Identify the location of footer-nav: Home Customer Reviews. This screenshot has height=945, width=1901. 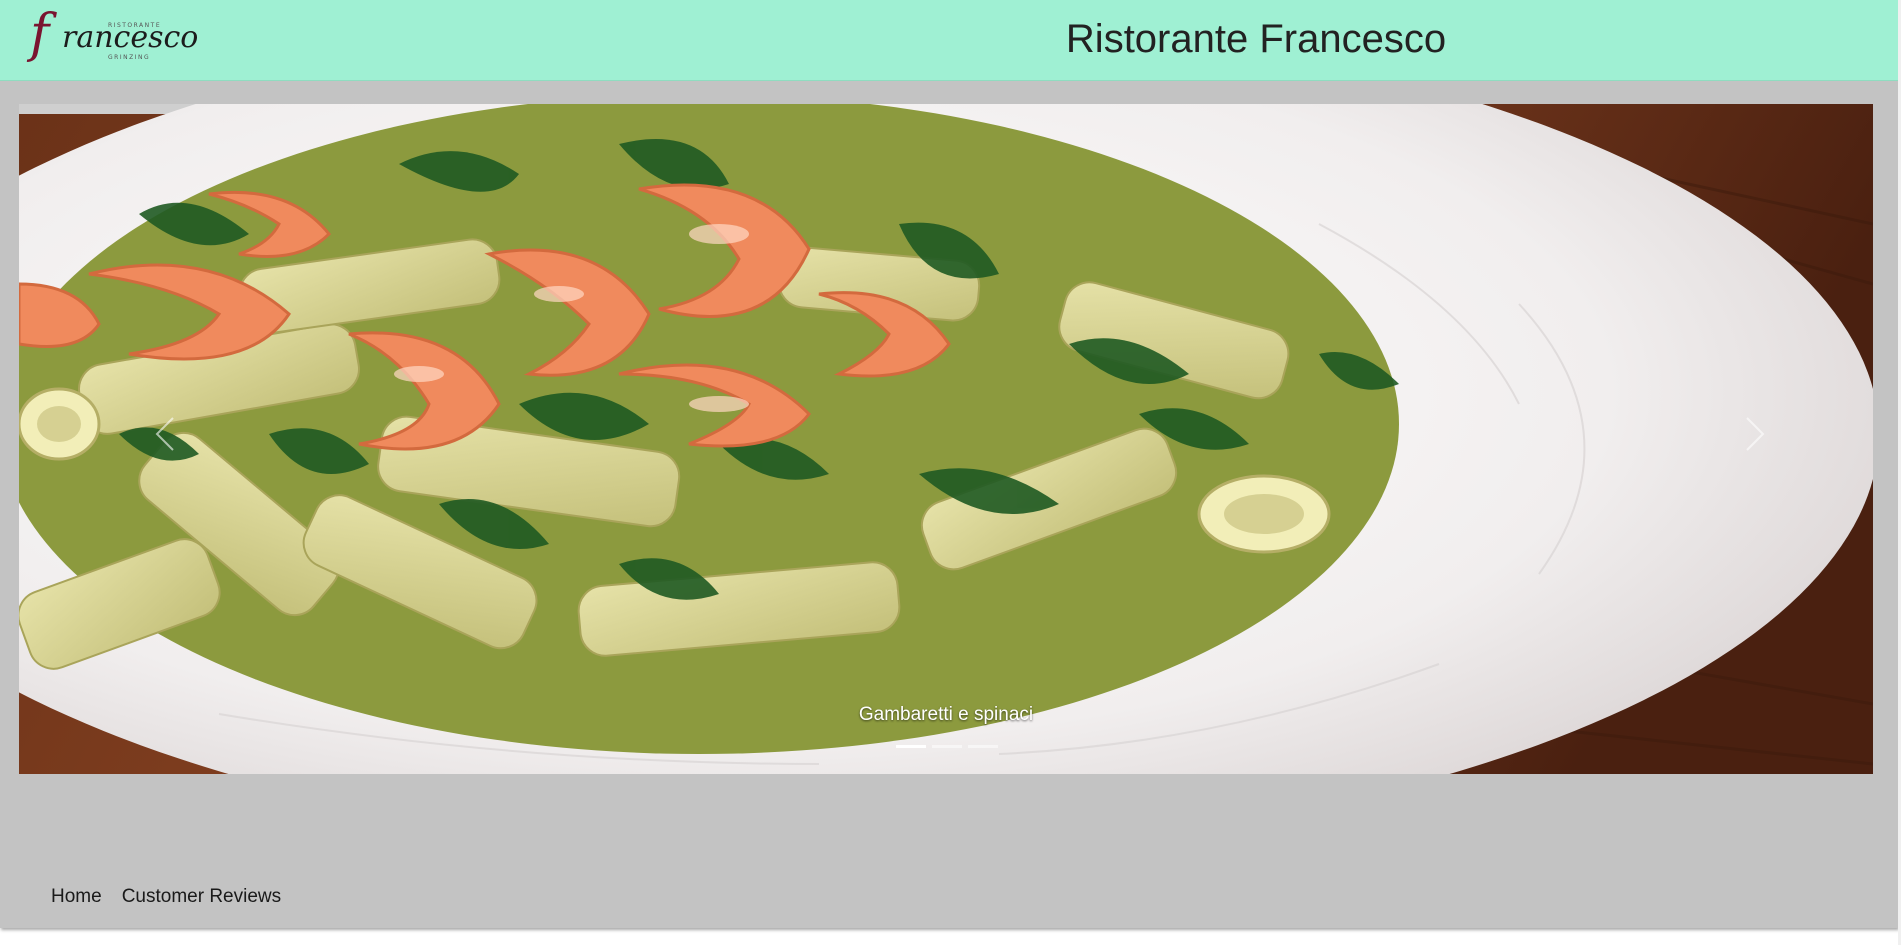
(166, 897).